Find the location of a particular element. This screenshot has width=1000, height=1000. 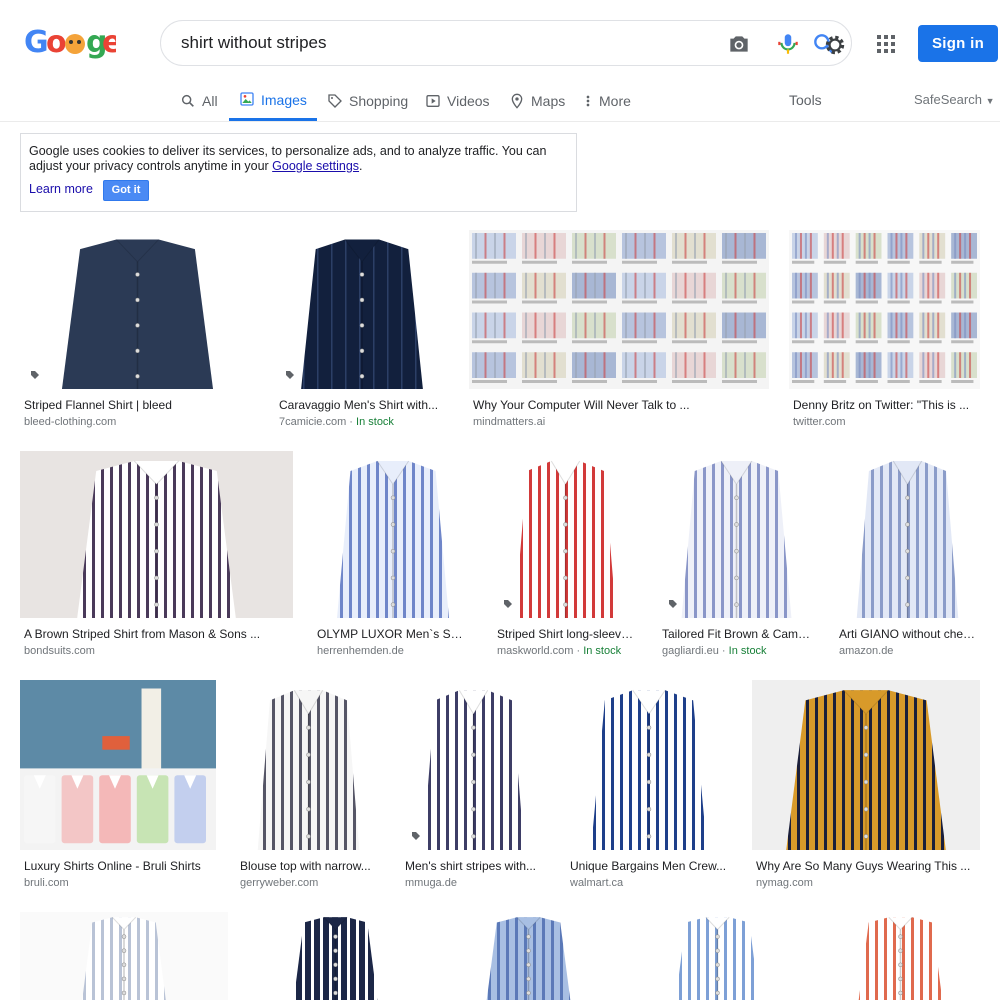

tools-button: Tools is located at coordinates (805, 100).